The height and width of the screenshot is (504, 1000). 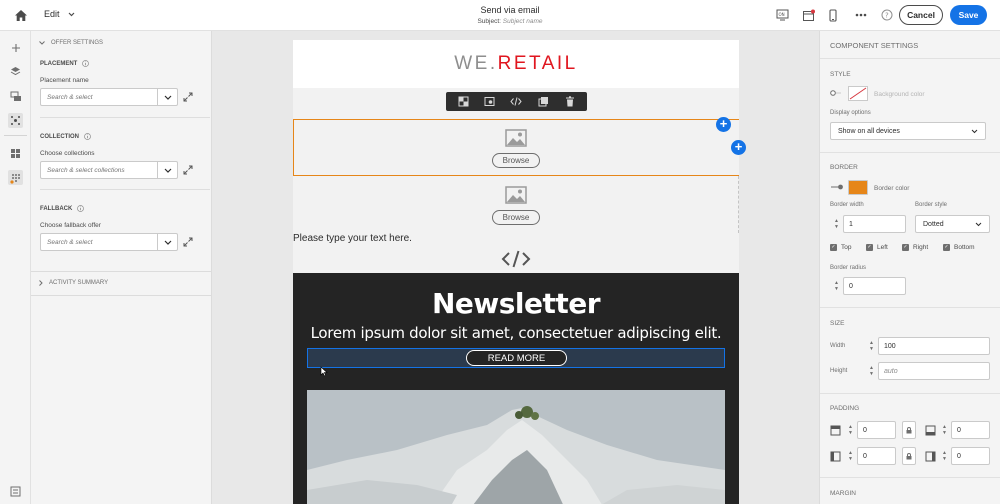 I want to click on duplicate-icon, so click(x=543, y=102).